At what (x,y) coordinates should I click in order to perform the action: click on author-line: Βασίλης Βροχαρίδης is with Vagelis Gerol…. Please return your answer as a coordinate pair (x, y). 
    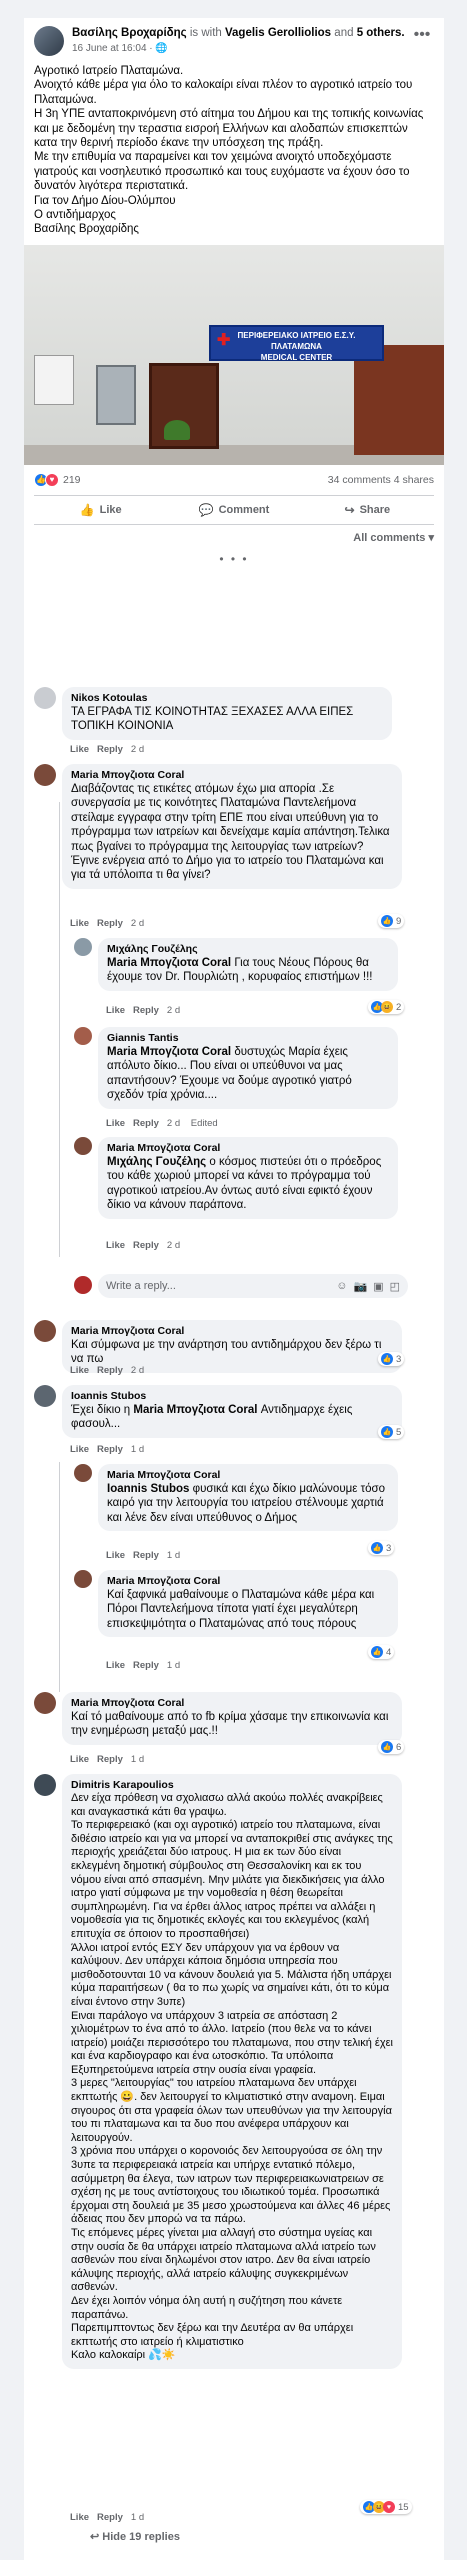
    Looking at the image, I should click on (241, 33).